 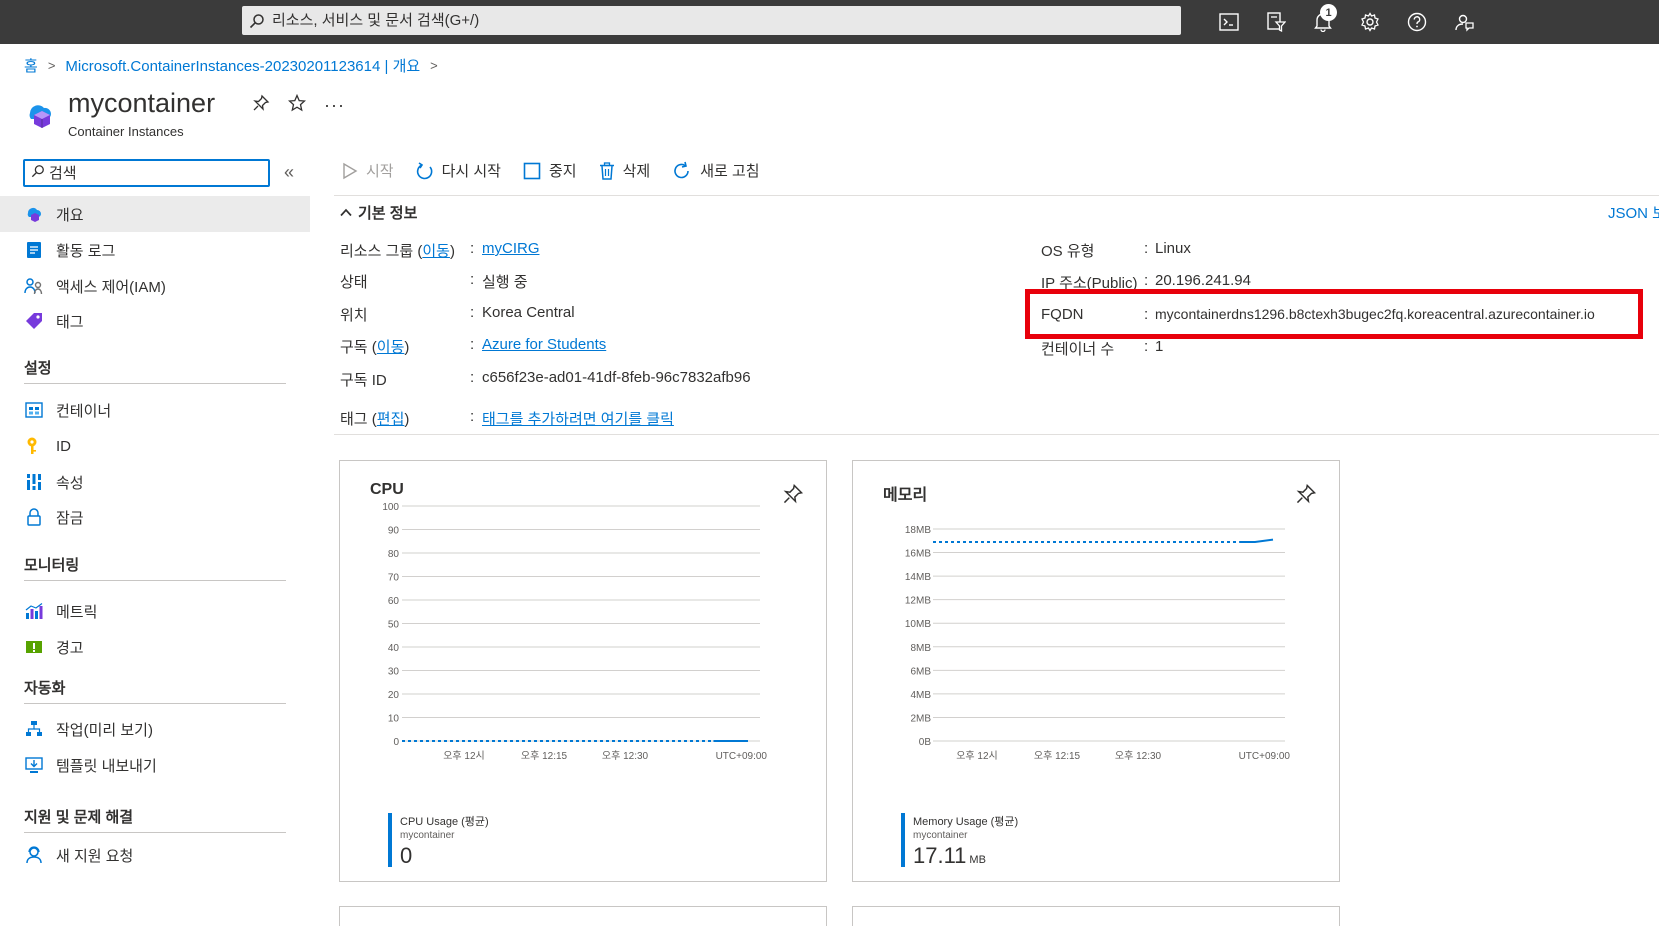 I want to click on sidebar-item-alerts: 경고, so click(x=155, y=647).